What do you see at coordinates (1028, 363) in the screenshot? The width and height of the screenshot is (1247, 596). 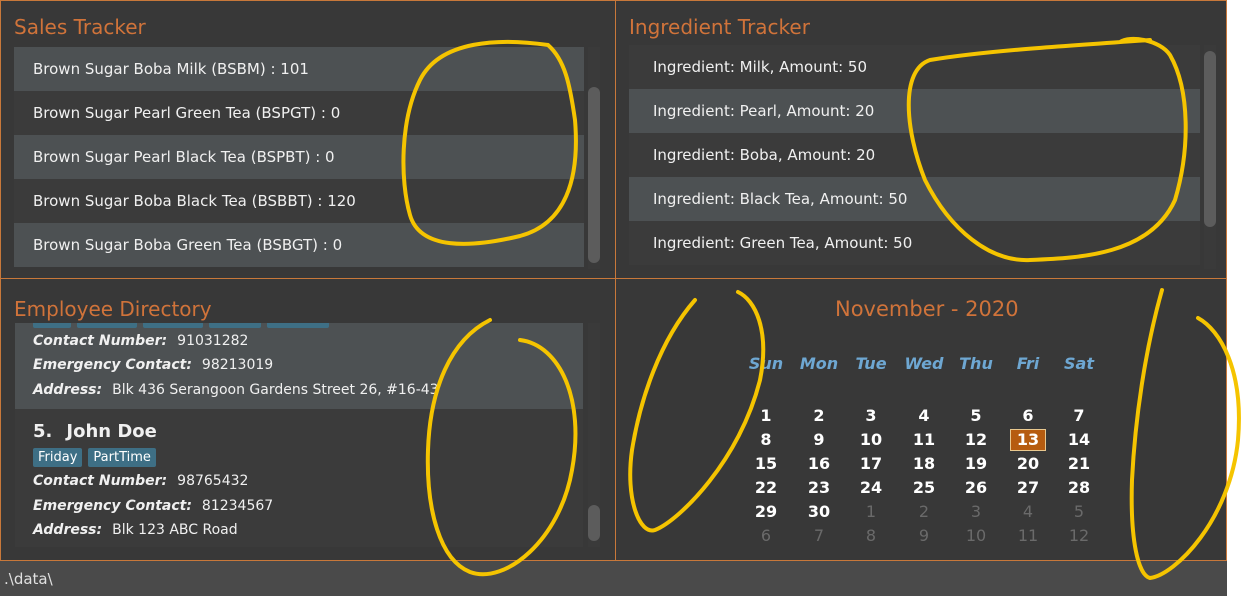 I see `weekday-fri: Fri` at bounding box center [1028, 363].